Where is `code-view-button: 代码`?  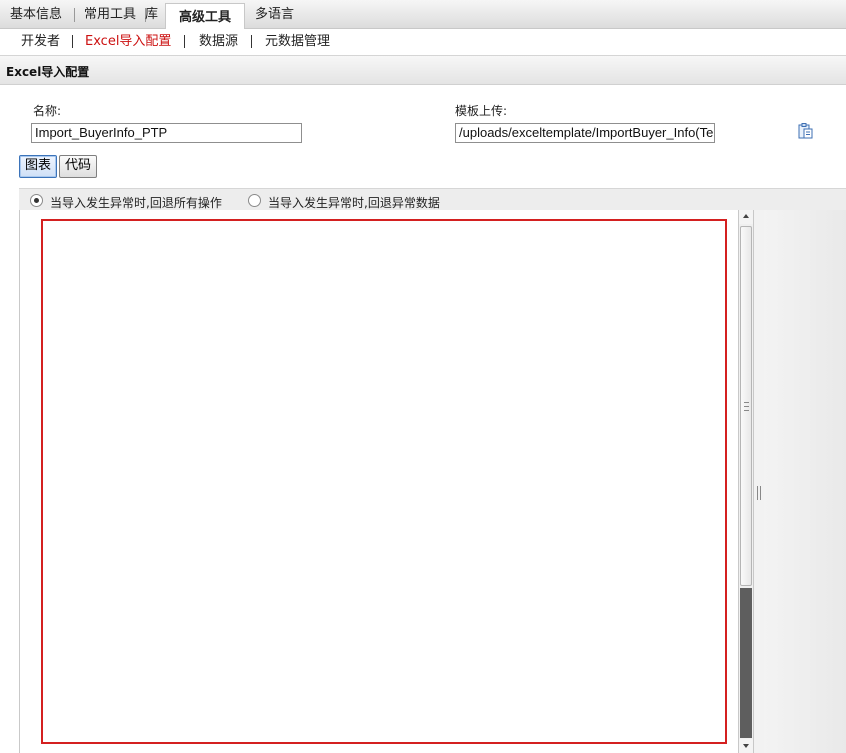
code-view-button: 代码 is located at coordinates (78, 166).